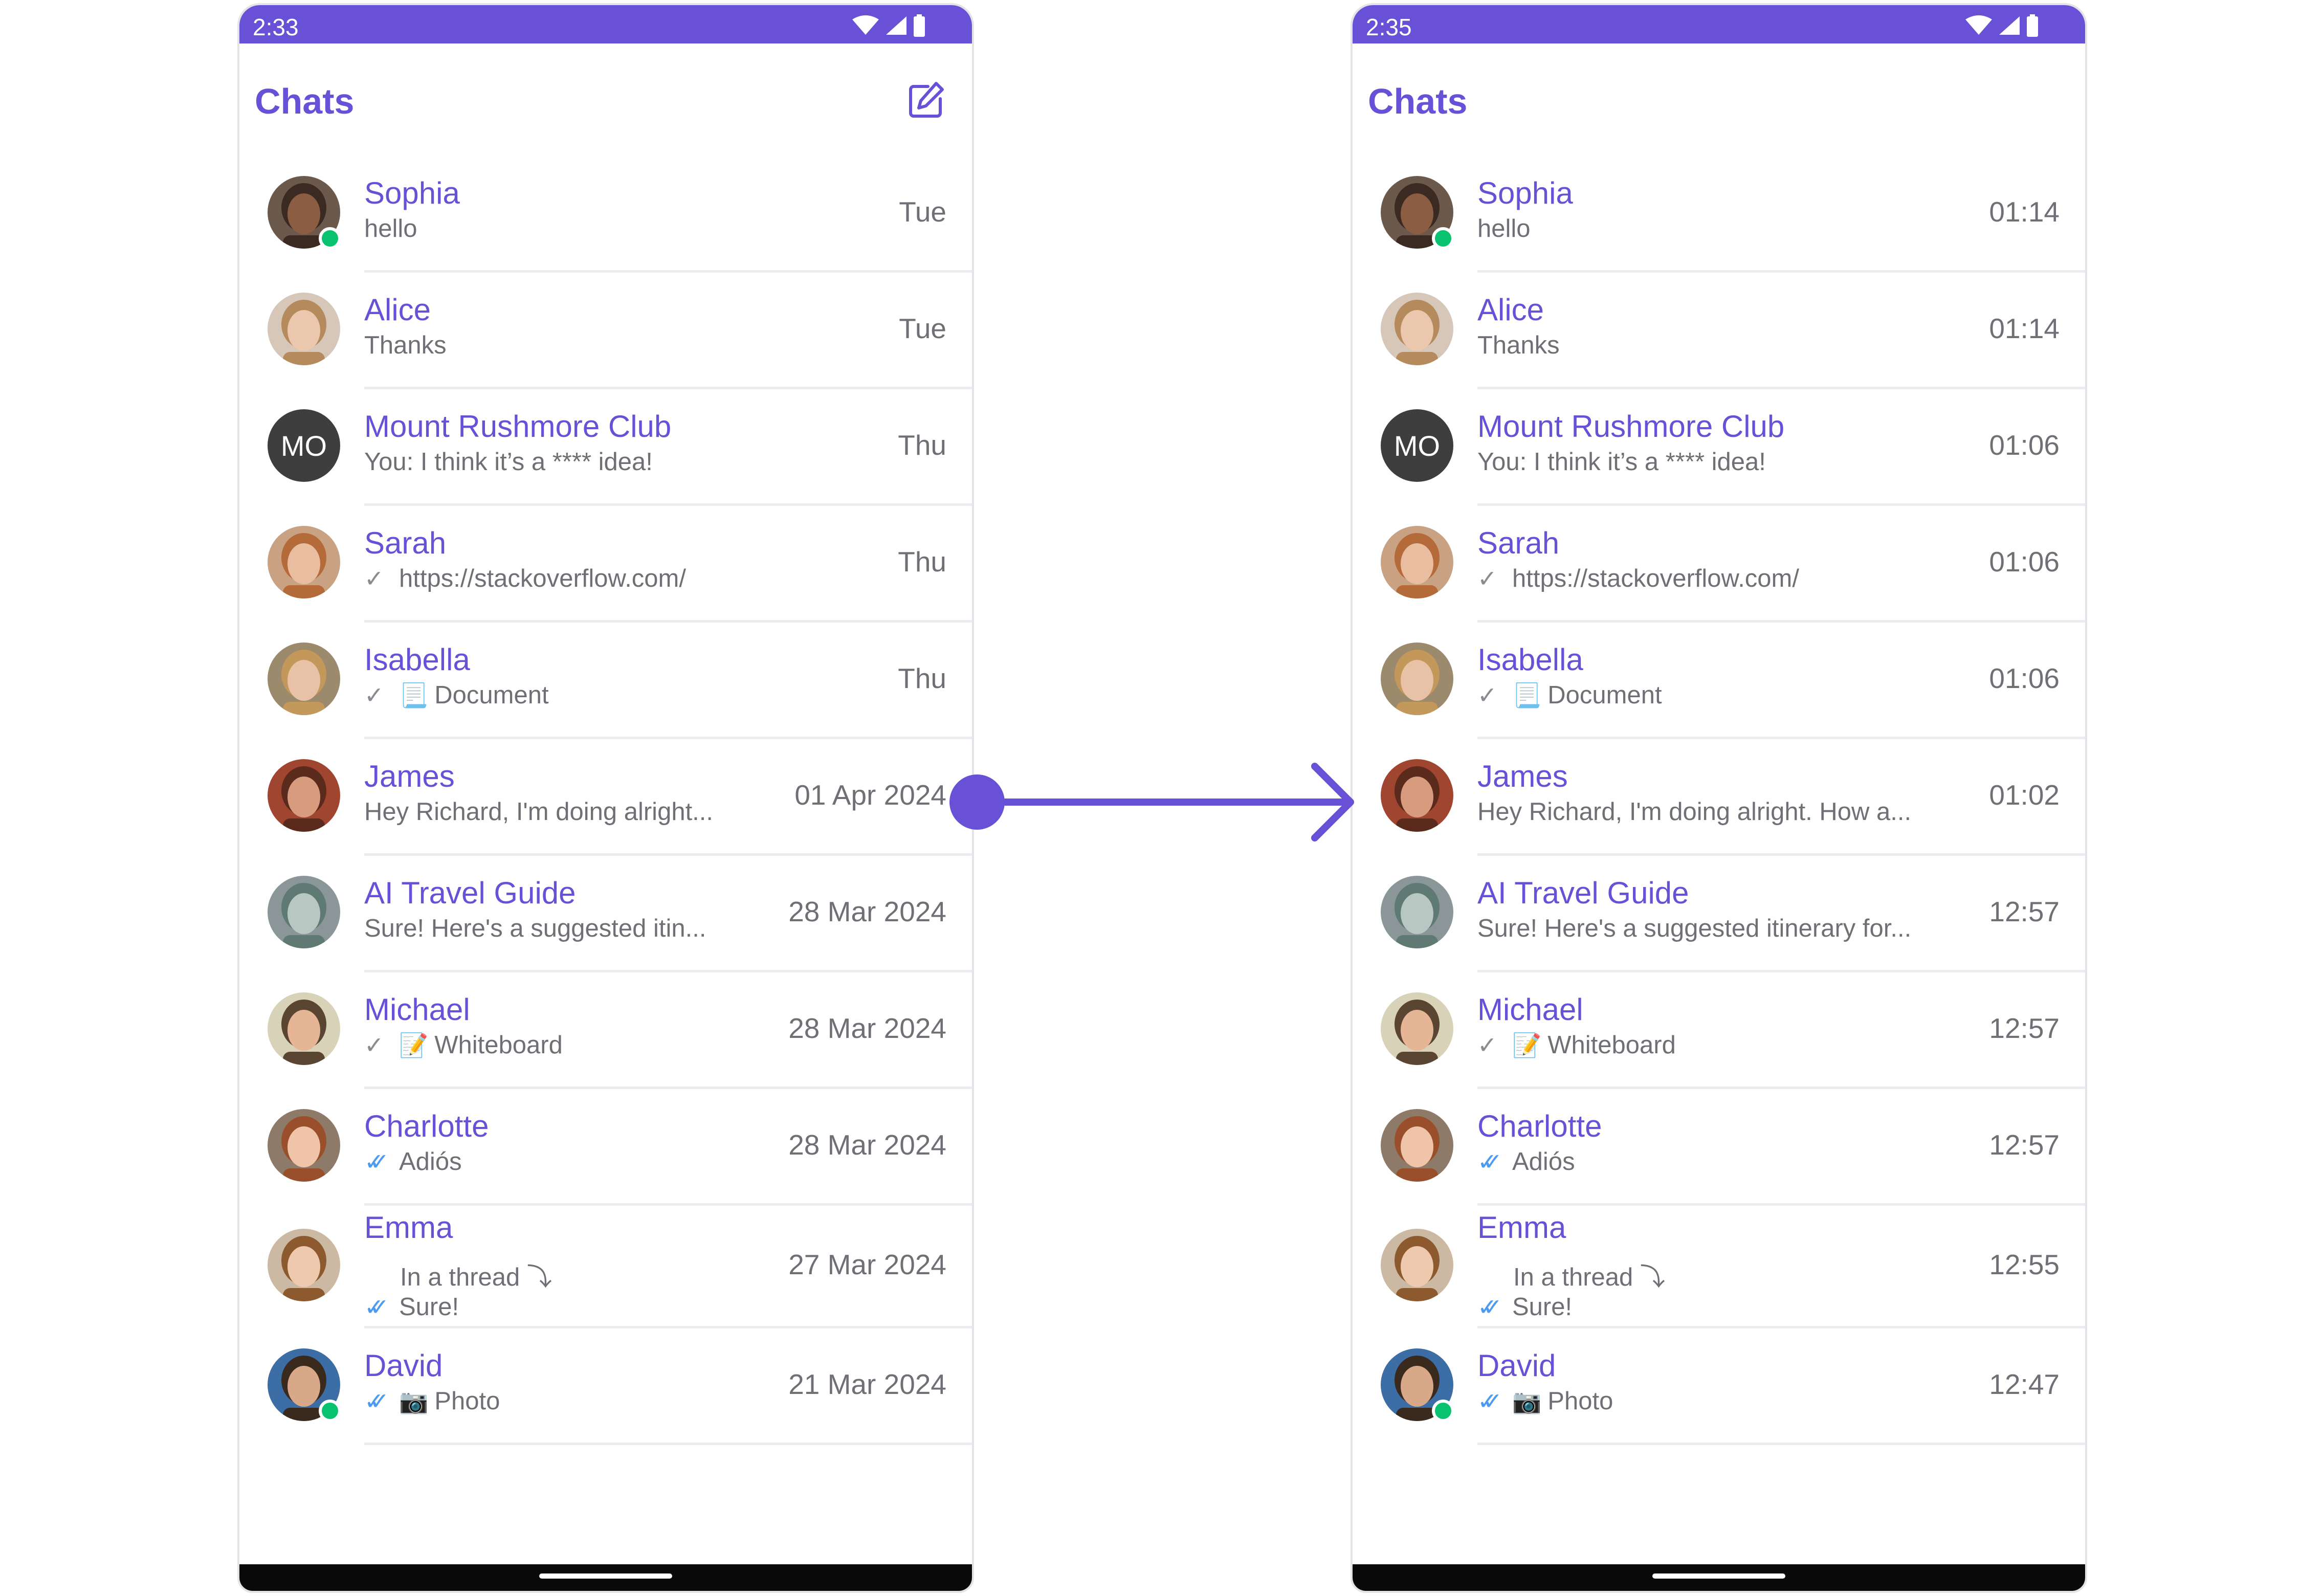 This screenshot has width=2301, height=1596. What do you see at coordinates (867, 1264) in the screenshot?
I see `timestamp: 27 Mar 2024` at bounding box center [867, 1264].